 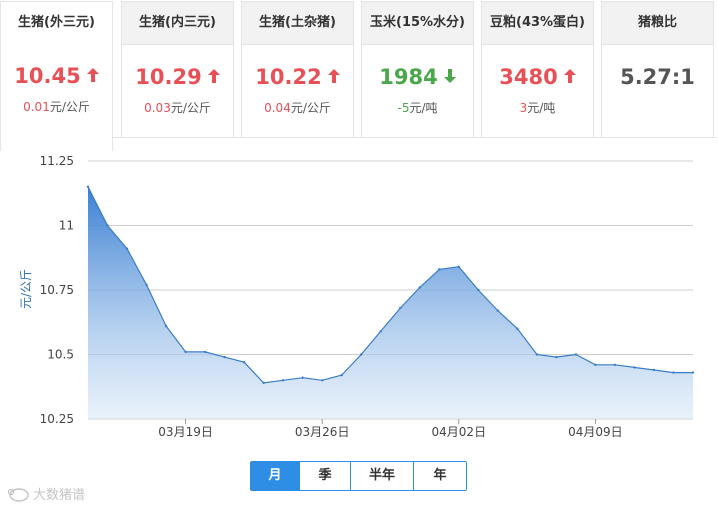 I want to click on card-change: 0.01元/公斤, so click(x=56, y=106).